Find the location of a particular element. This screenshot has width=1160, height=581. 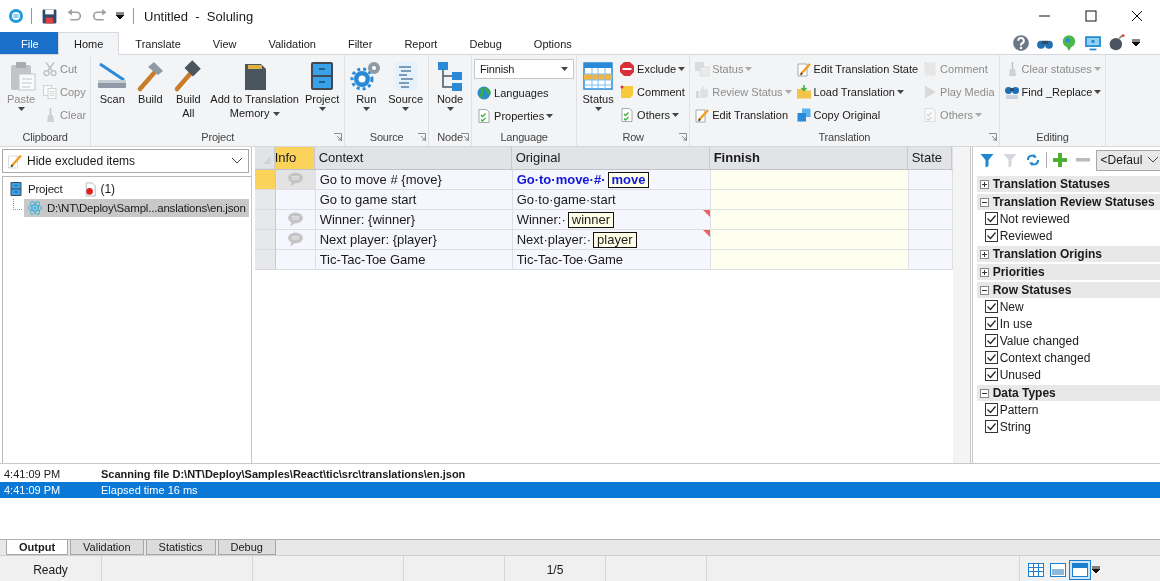

column-header: Context is located at coordinates (413, 158).